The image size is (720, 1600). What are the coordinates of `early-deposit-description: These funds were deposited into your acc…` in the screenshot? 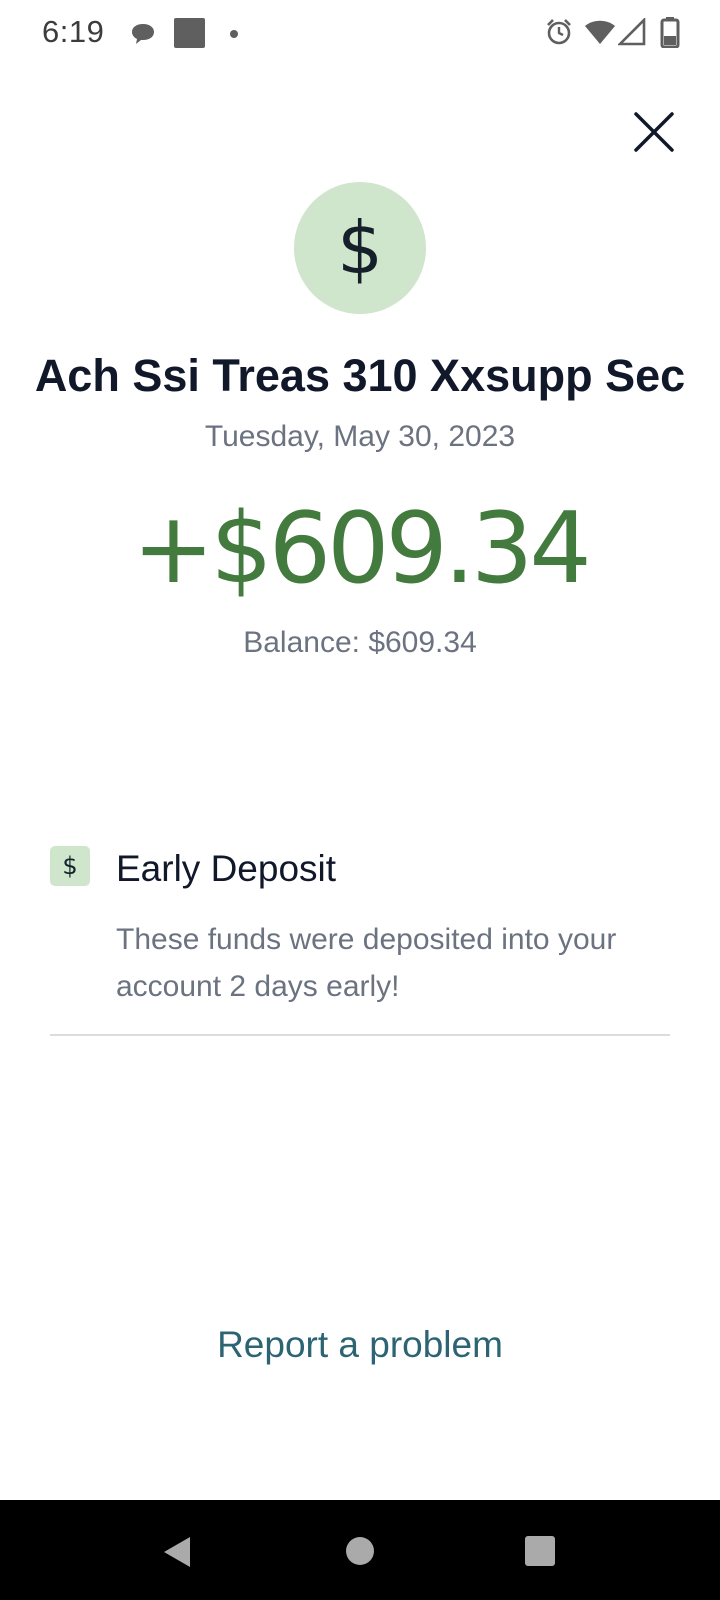 It's located at (366, 963).